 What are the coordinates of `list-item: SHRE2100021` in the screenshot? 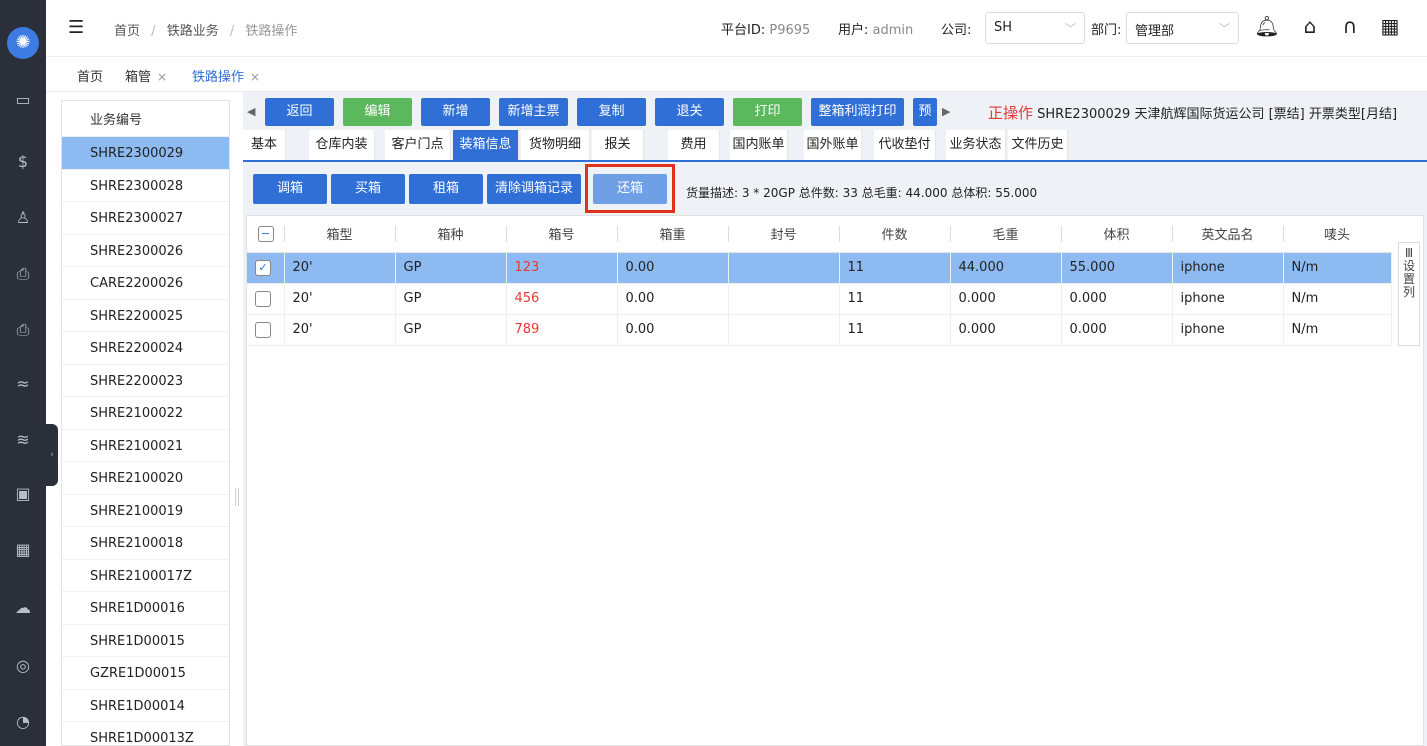 It's located at (145, 446).